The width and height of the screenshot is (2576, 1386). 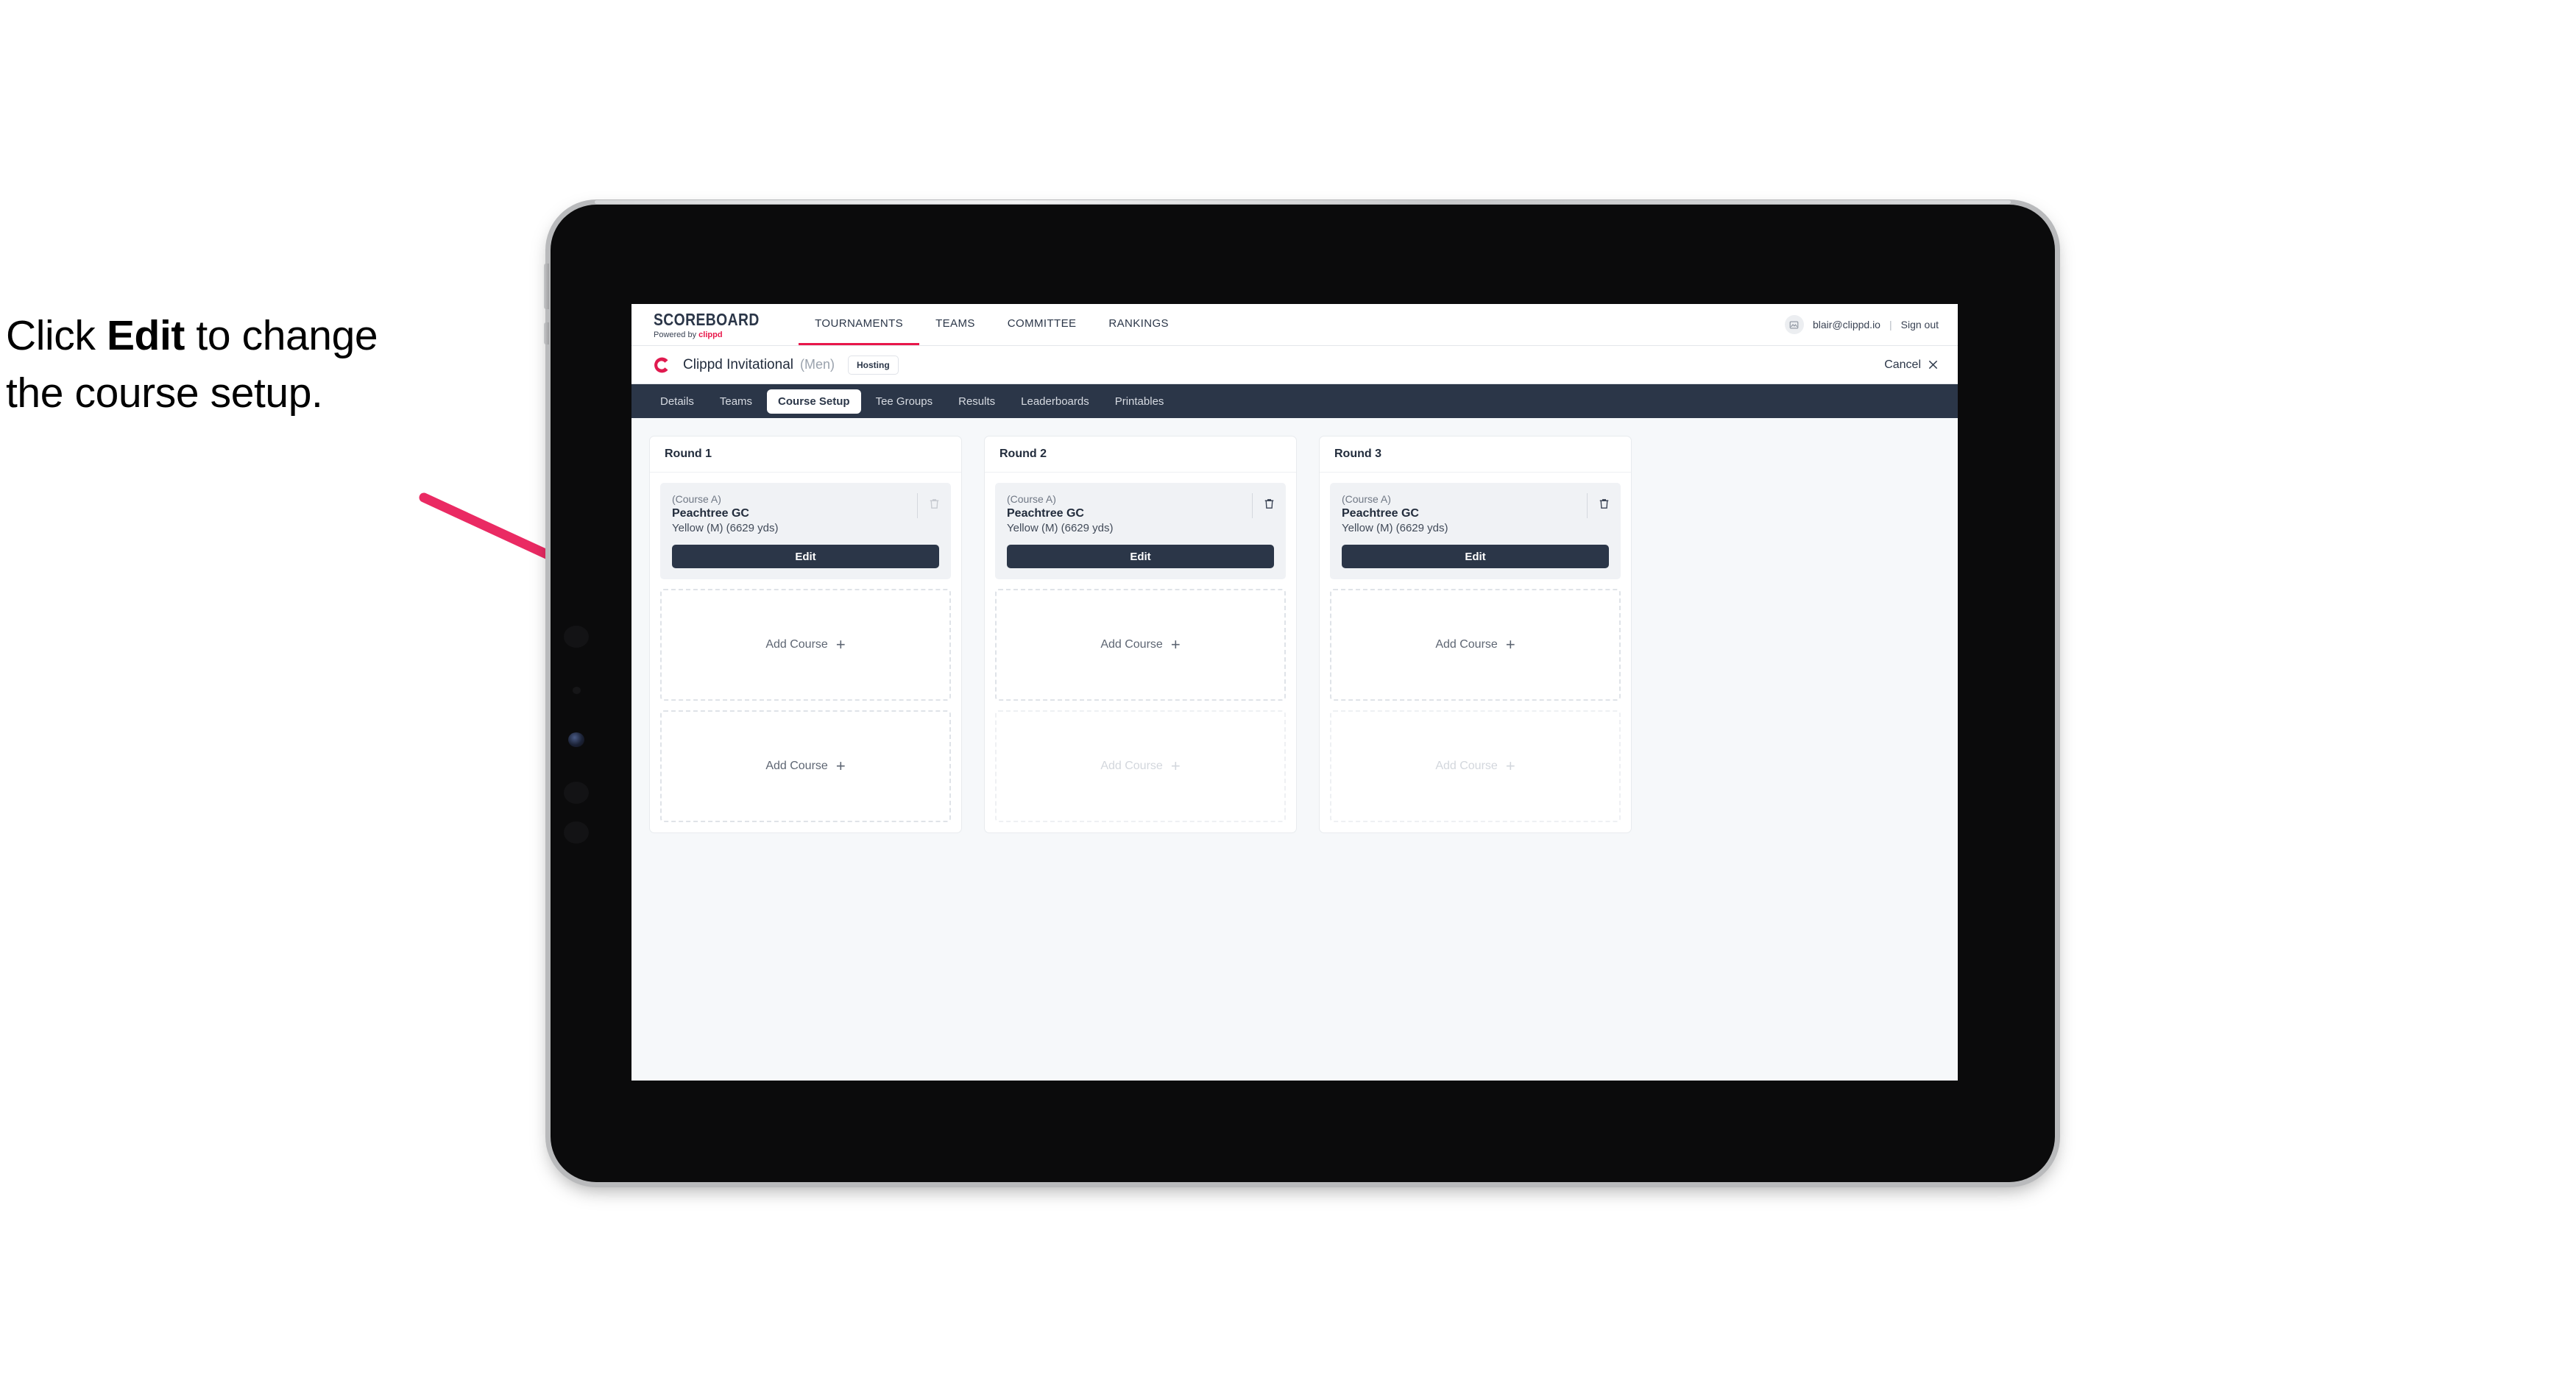 I want to click on status-badge: Hosting, so click(x=873, y=365).